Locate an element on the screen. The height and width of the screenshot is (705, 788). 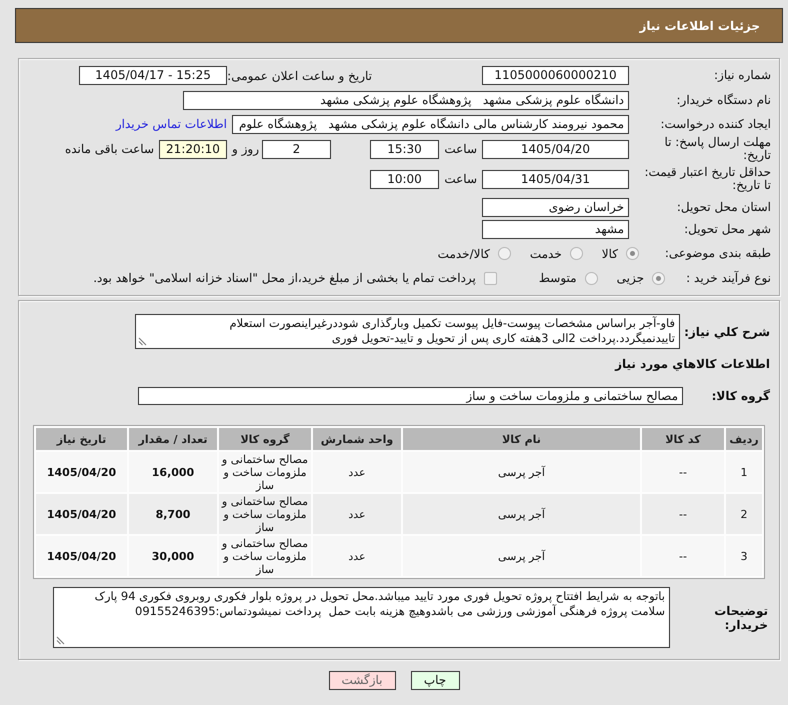
province-field: خراسان رضوی is located at coordinates (555, 207).